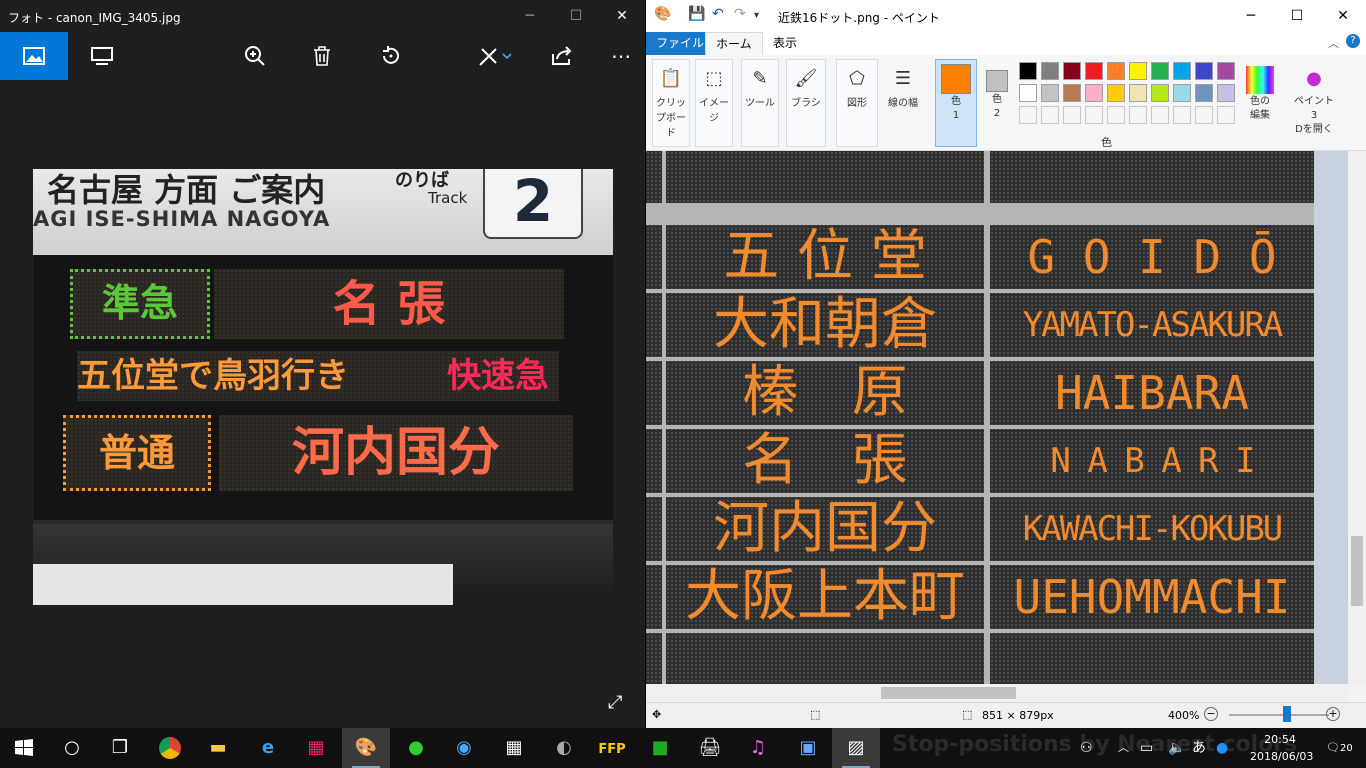  I want to click on collapse-ribbon-icon: ︿, so click(1333, 43).